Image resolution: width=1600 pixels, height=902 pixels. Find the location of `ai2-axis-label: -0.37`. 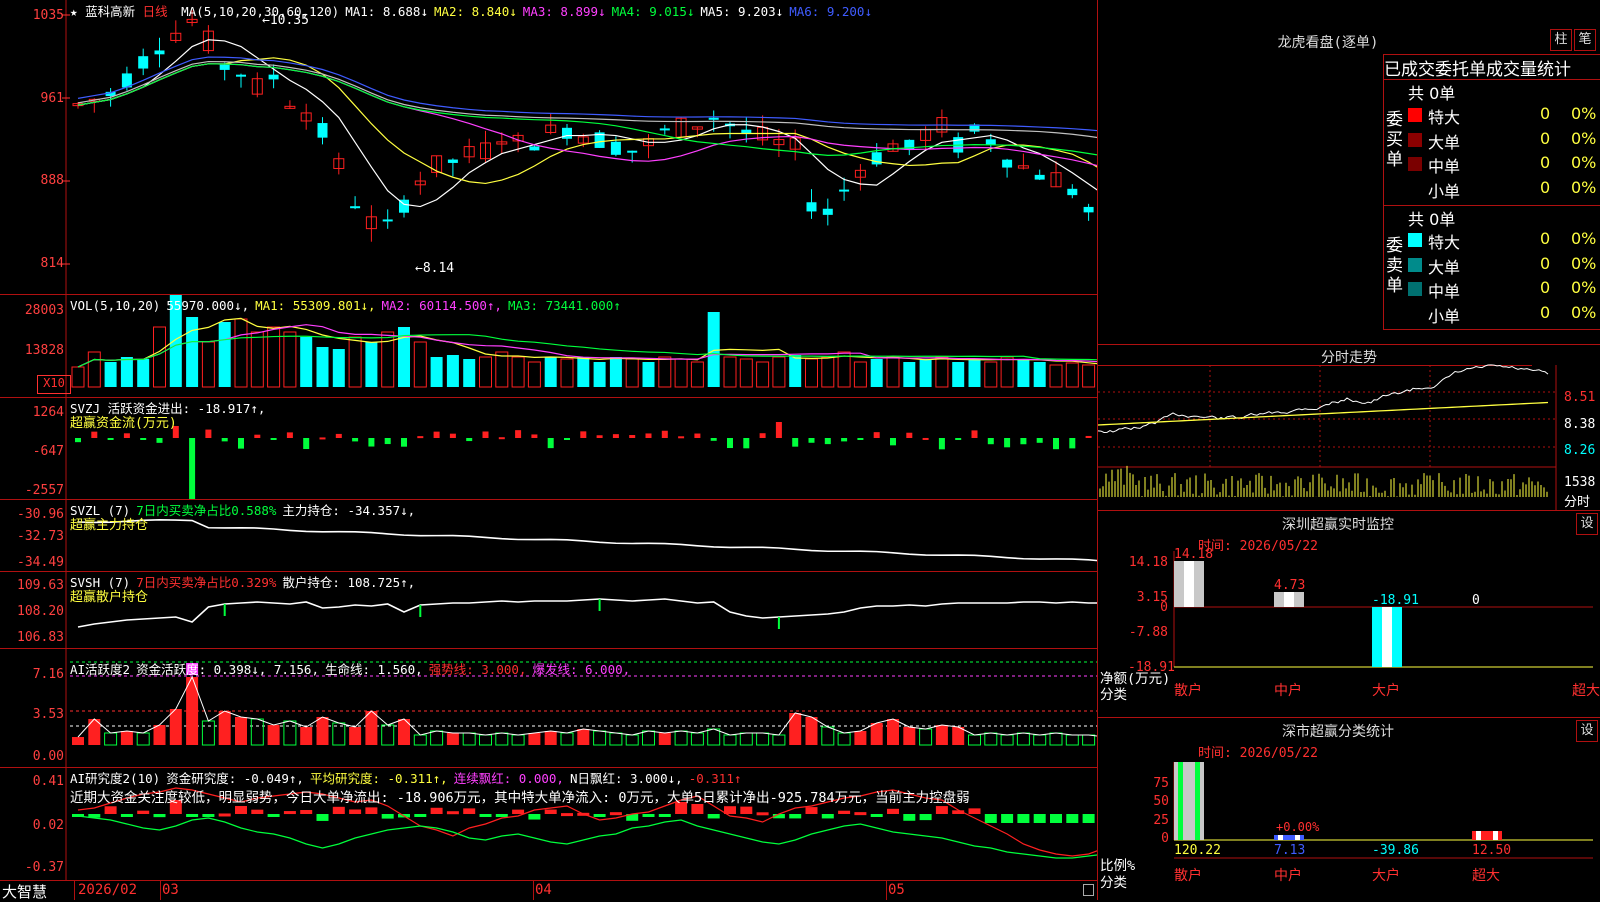

ai2-axis-label: -0.37 is located at coordinates (44, 867).